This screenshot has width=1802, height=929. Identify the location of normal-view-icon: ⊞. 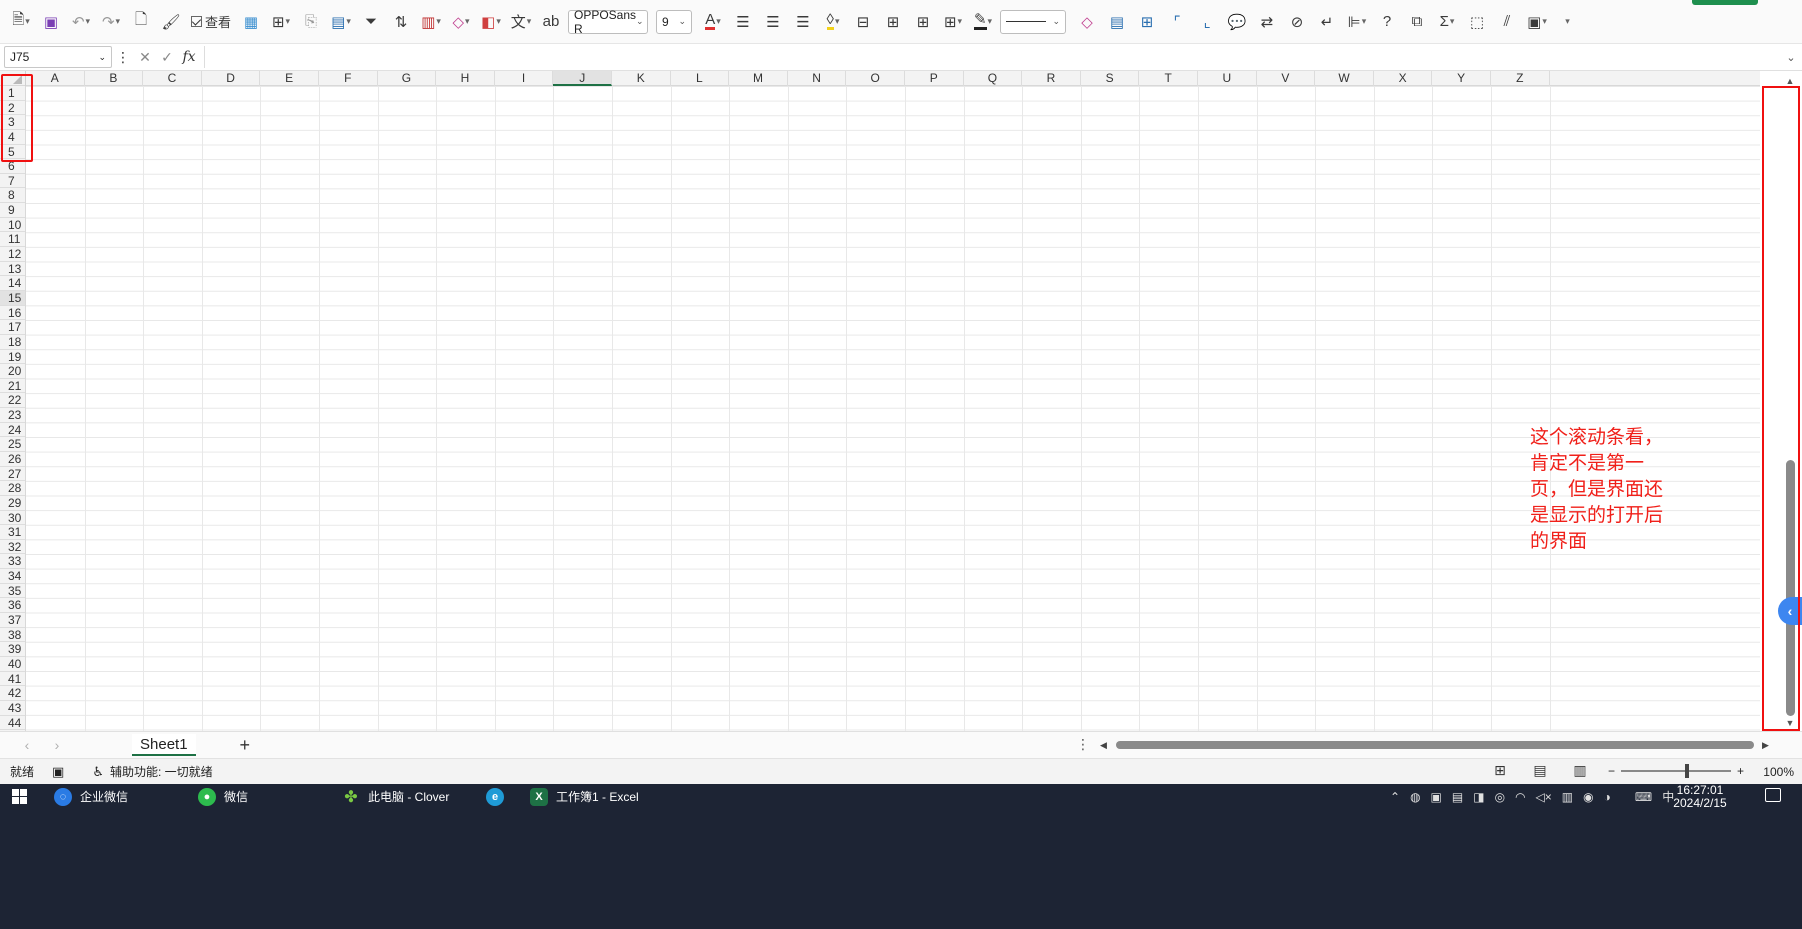
(1500, 770).